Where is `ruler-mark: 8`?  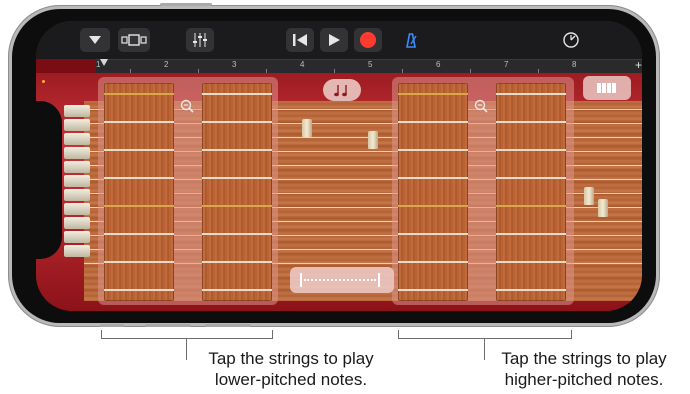
ruler-mark: 8 is located at coordinates (574, 64).